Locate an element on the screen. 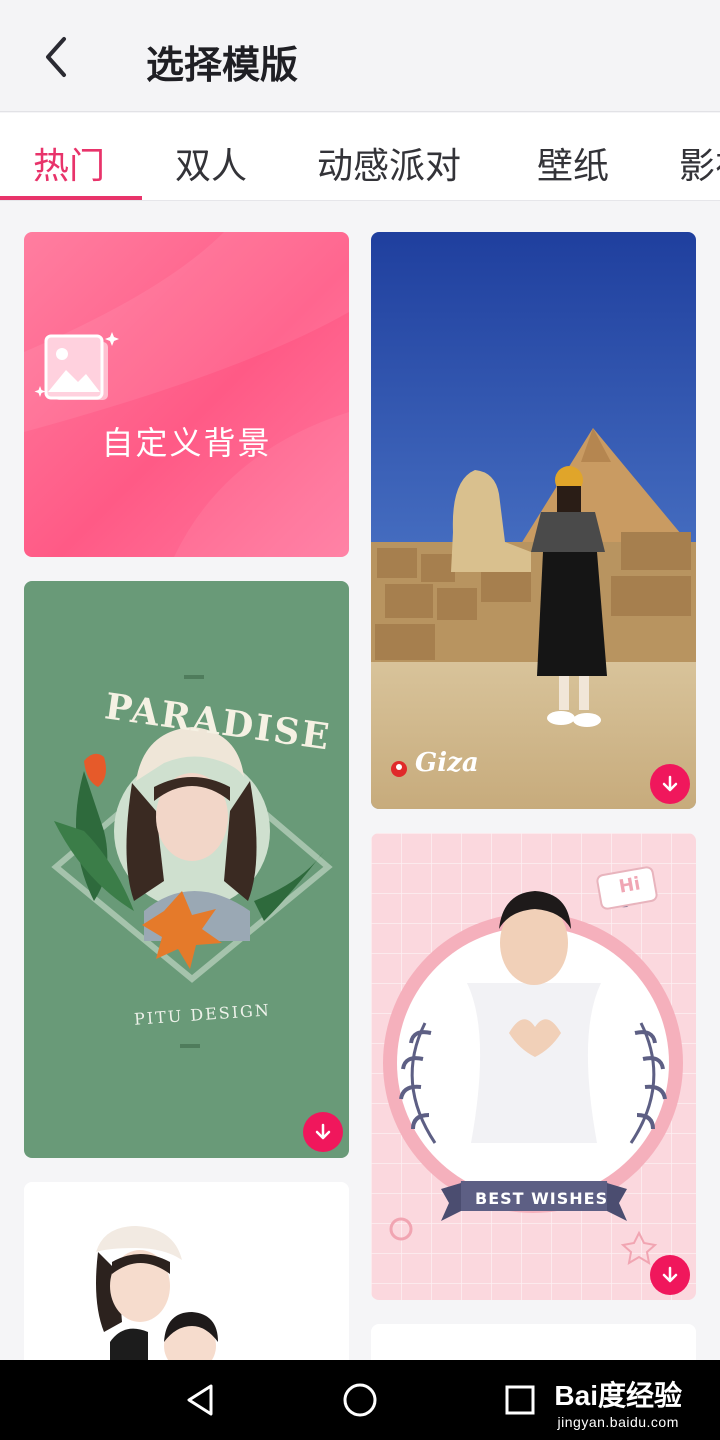  tab-wallpaper: 壁纸 is located at coordinates (573, 163).